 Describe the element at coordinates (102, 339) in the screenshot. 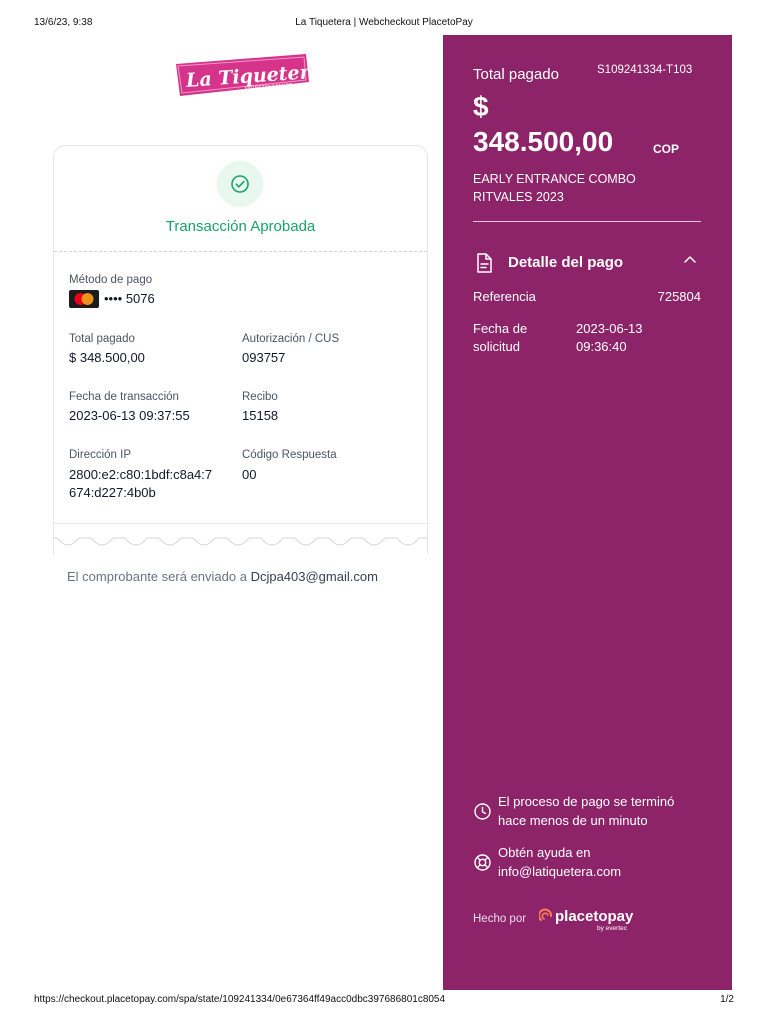

I see `total-paid-label: Total pagado` at that location.